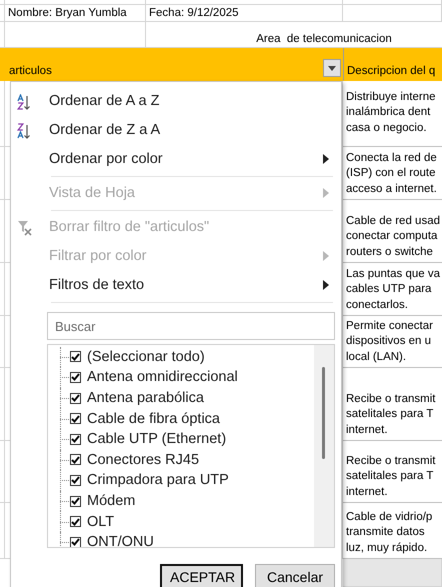  I want to click on search-field: Buscar, so click(191, 326).